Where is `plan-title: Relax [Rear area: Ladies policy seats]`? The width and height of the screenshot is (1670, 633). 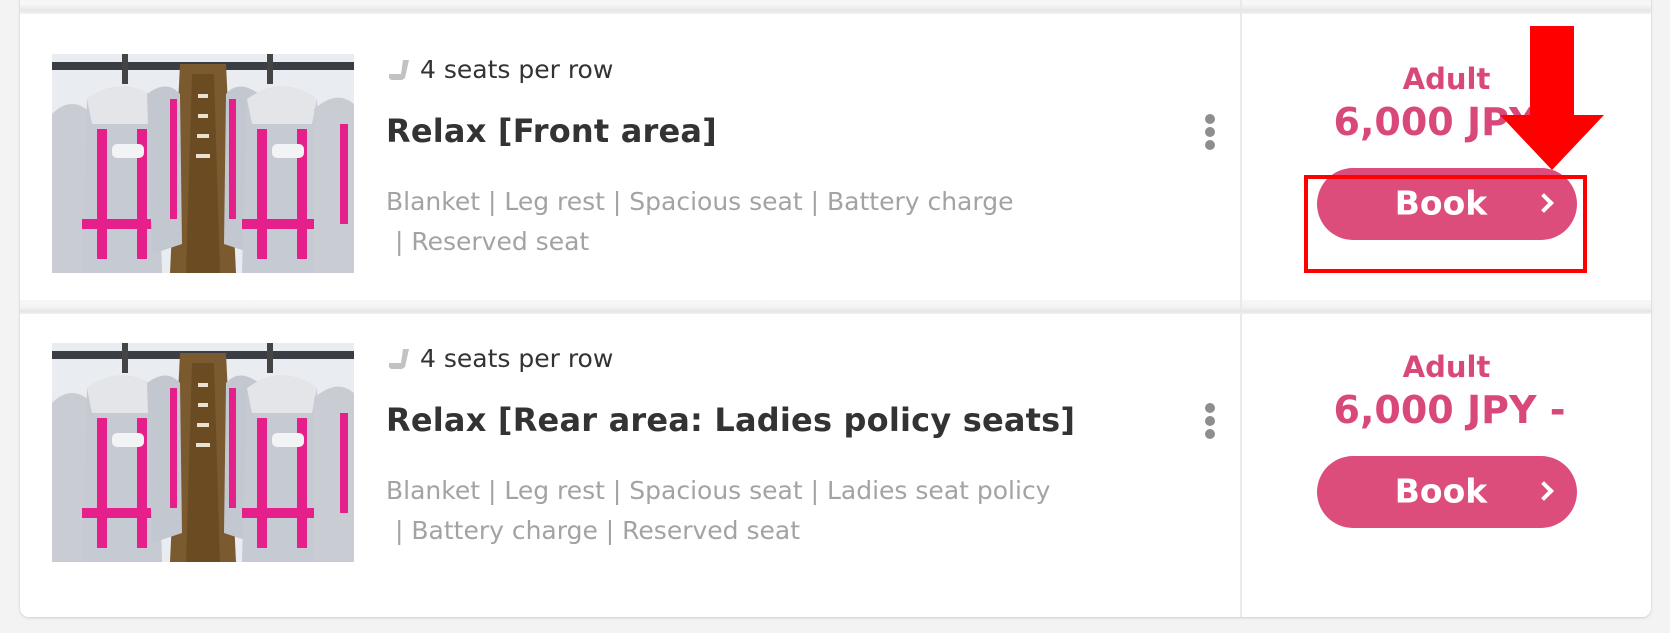
plan-title: Relax [Rear area: Ladies policy seats] is located at coordinates (731, 420).